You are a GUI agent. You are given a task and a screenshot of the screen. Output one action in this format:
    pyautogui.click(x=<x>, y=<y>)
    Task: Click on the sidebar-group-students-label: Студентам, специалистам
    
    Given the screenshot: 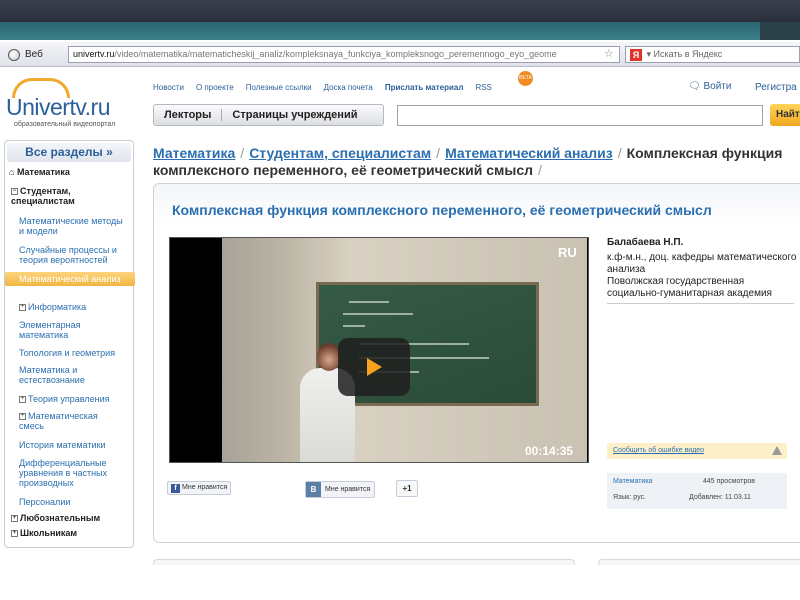 What is the action you would take?
    pyautogui.click(x=43, y=196)
    